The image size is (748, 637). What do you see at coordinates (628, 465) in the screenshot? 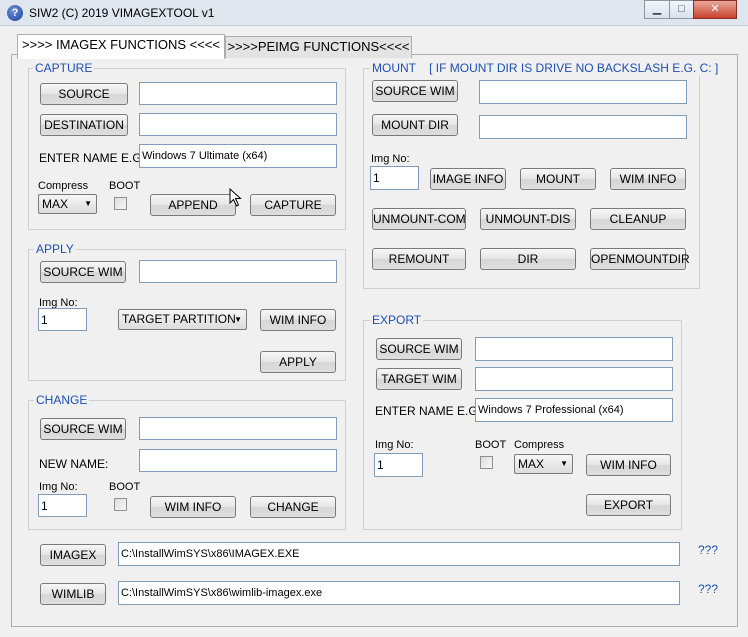
I see `export-wim-info-button: WIM INFO` at bounding box center [628, 465].